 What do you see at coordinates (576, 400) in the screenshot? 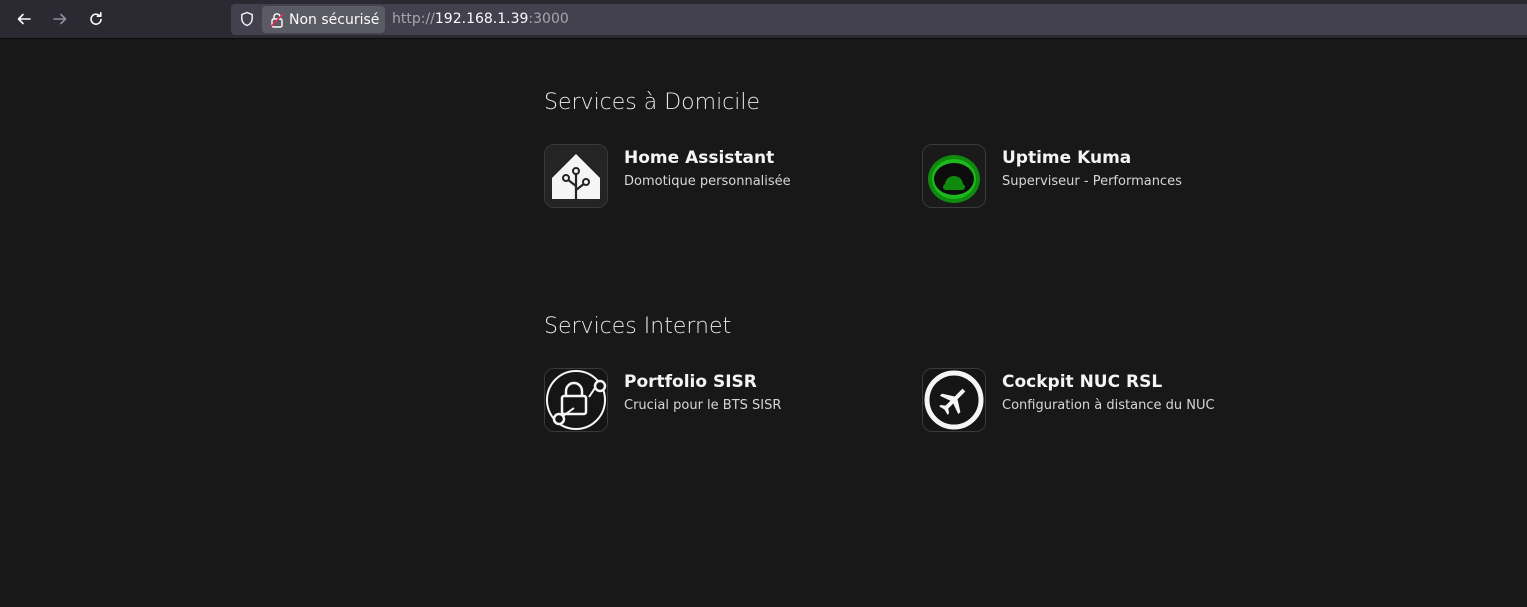
I see `network-lock-icon` at bounding box center [576, 400].